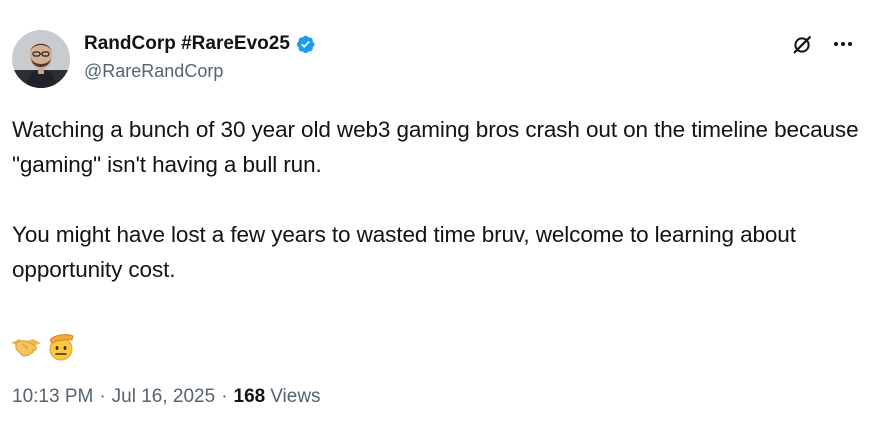  I want to click on handshake-icon, so click(26, 348).